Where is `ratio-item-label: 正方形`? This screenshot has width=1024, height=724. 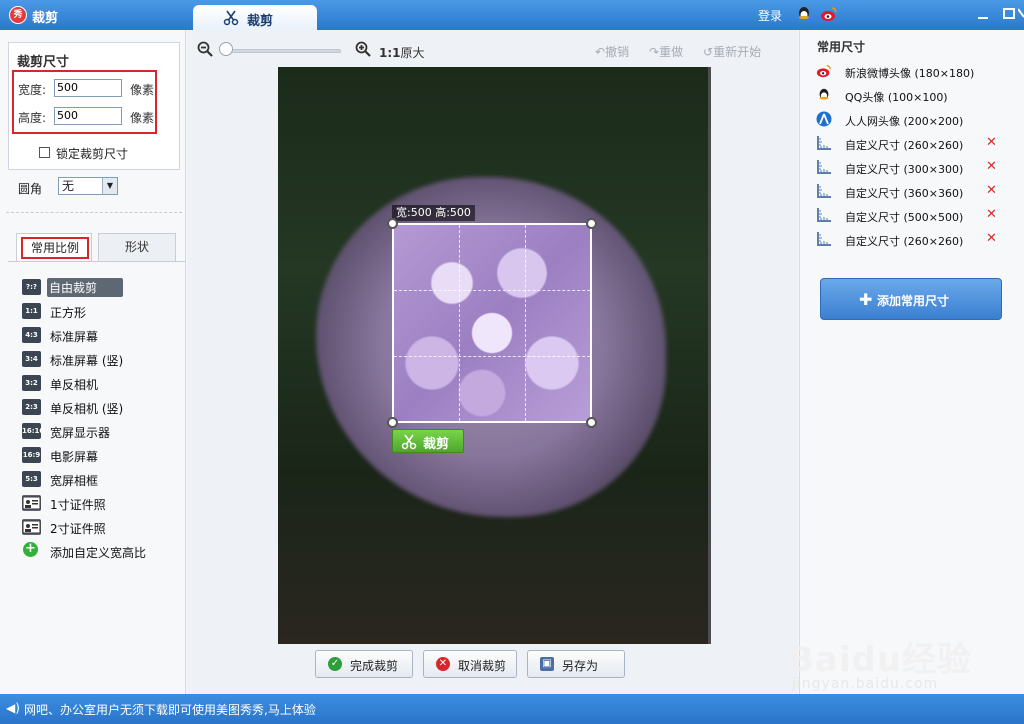 ratio-item-label: 正方形 is located at coordinates (68, 313).